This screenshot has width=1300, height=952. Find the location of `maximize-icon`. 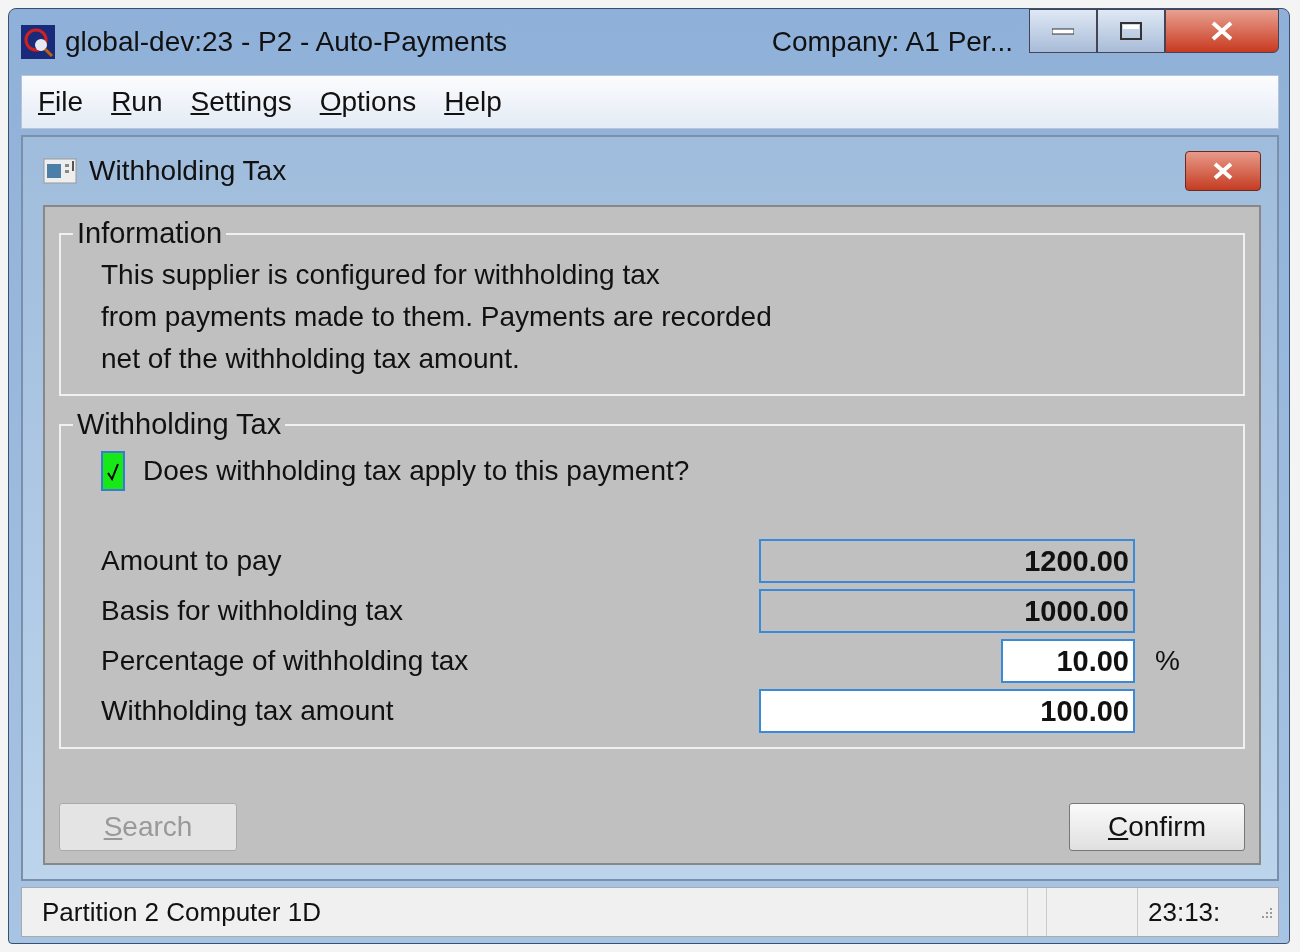

maximize-icon is located at coordinates (1131, 31).